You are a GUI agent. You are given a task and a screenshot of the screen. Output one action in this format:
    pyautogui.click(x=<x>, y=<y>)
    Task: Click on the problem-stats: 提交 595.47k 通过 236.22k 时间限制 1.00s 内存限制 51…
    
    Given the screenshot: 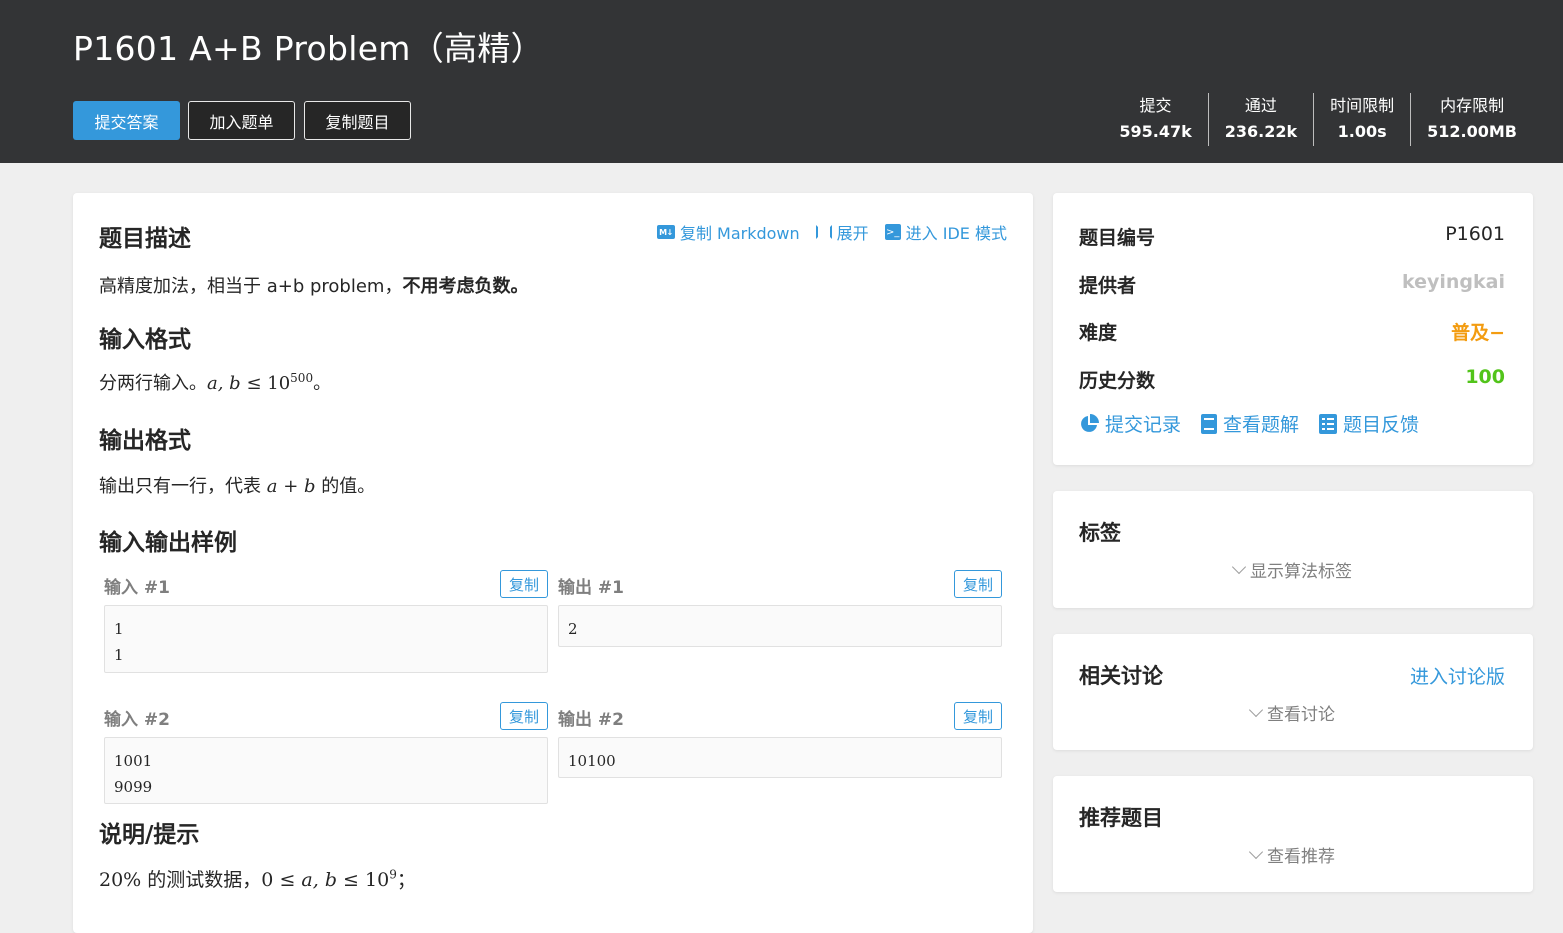 What is the action you would take?
    pyautogui.click(x=1318, y=119)
    